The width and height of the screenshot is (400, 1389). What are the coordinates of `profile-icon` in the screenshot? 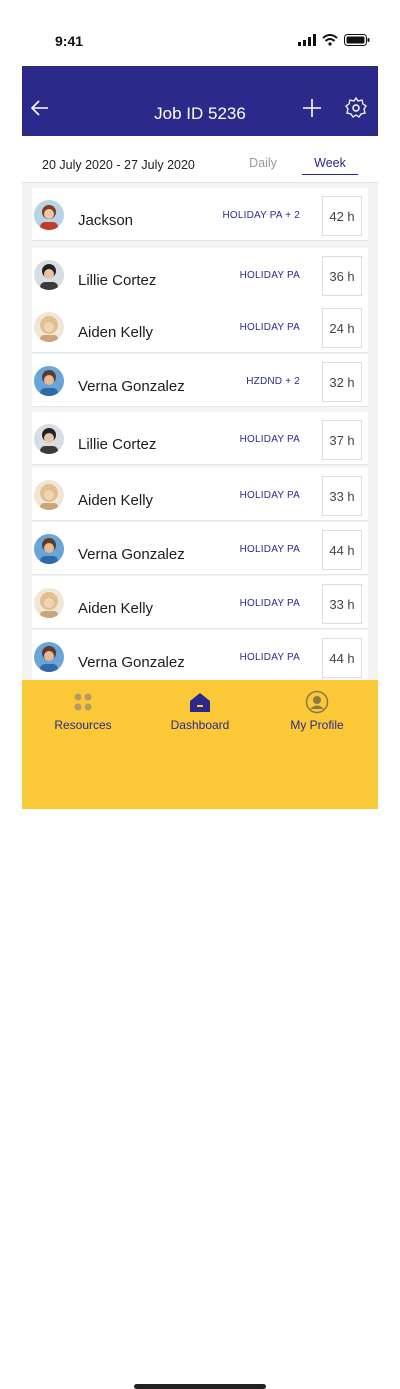 It's located at (317, 702).